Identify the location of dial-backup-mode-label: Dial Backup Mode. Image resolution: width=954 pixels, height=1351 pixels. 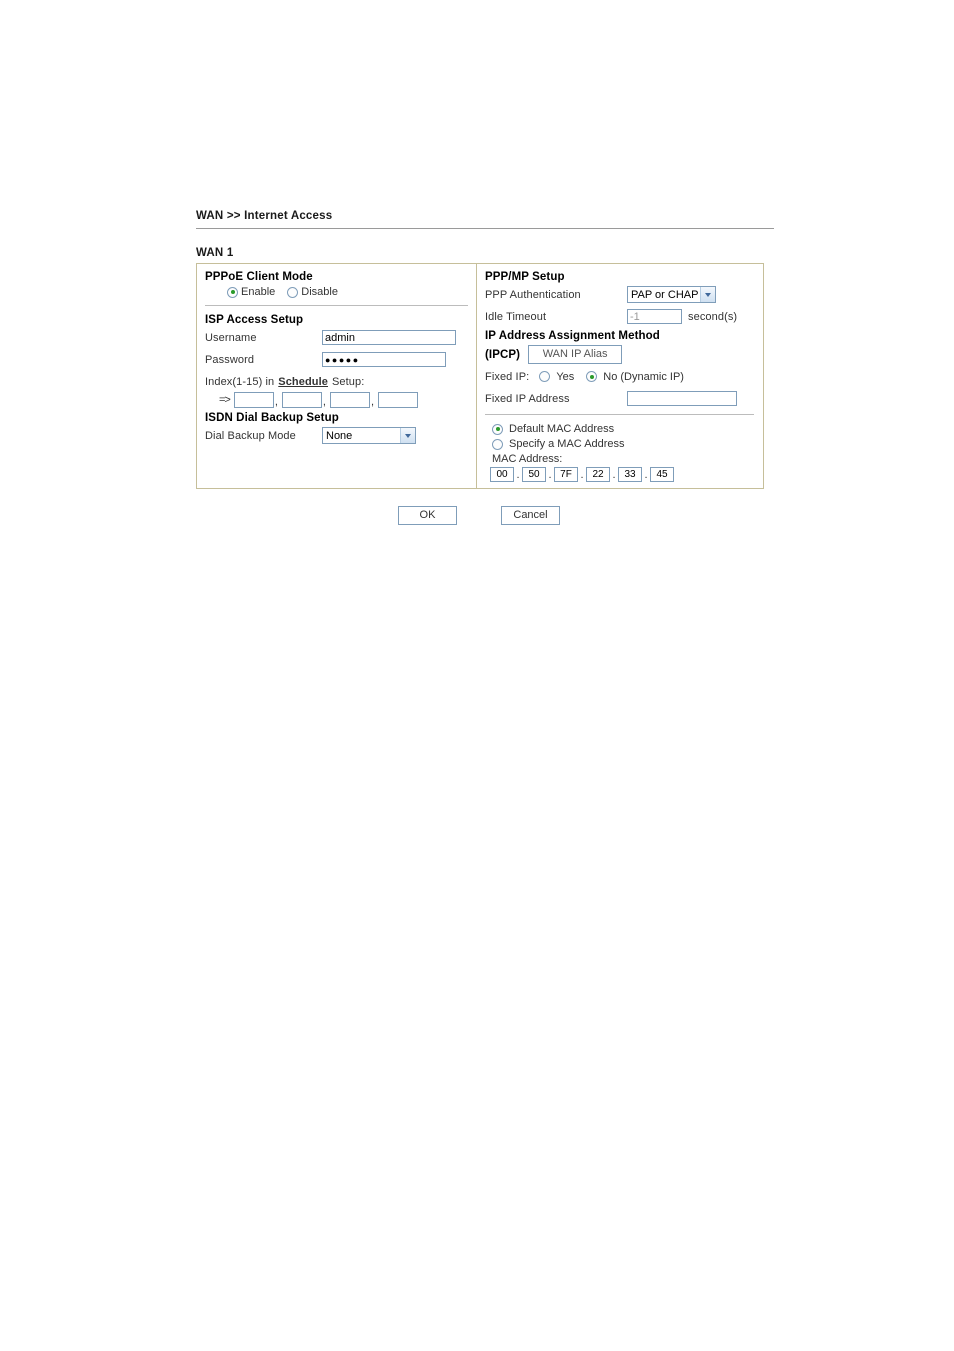
(250, 435).